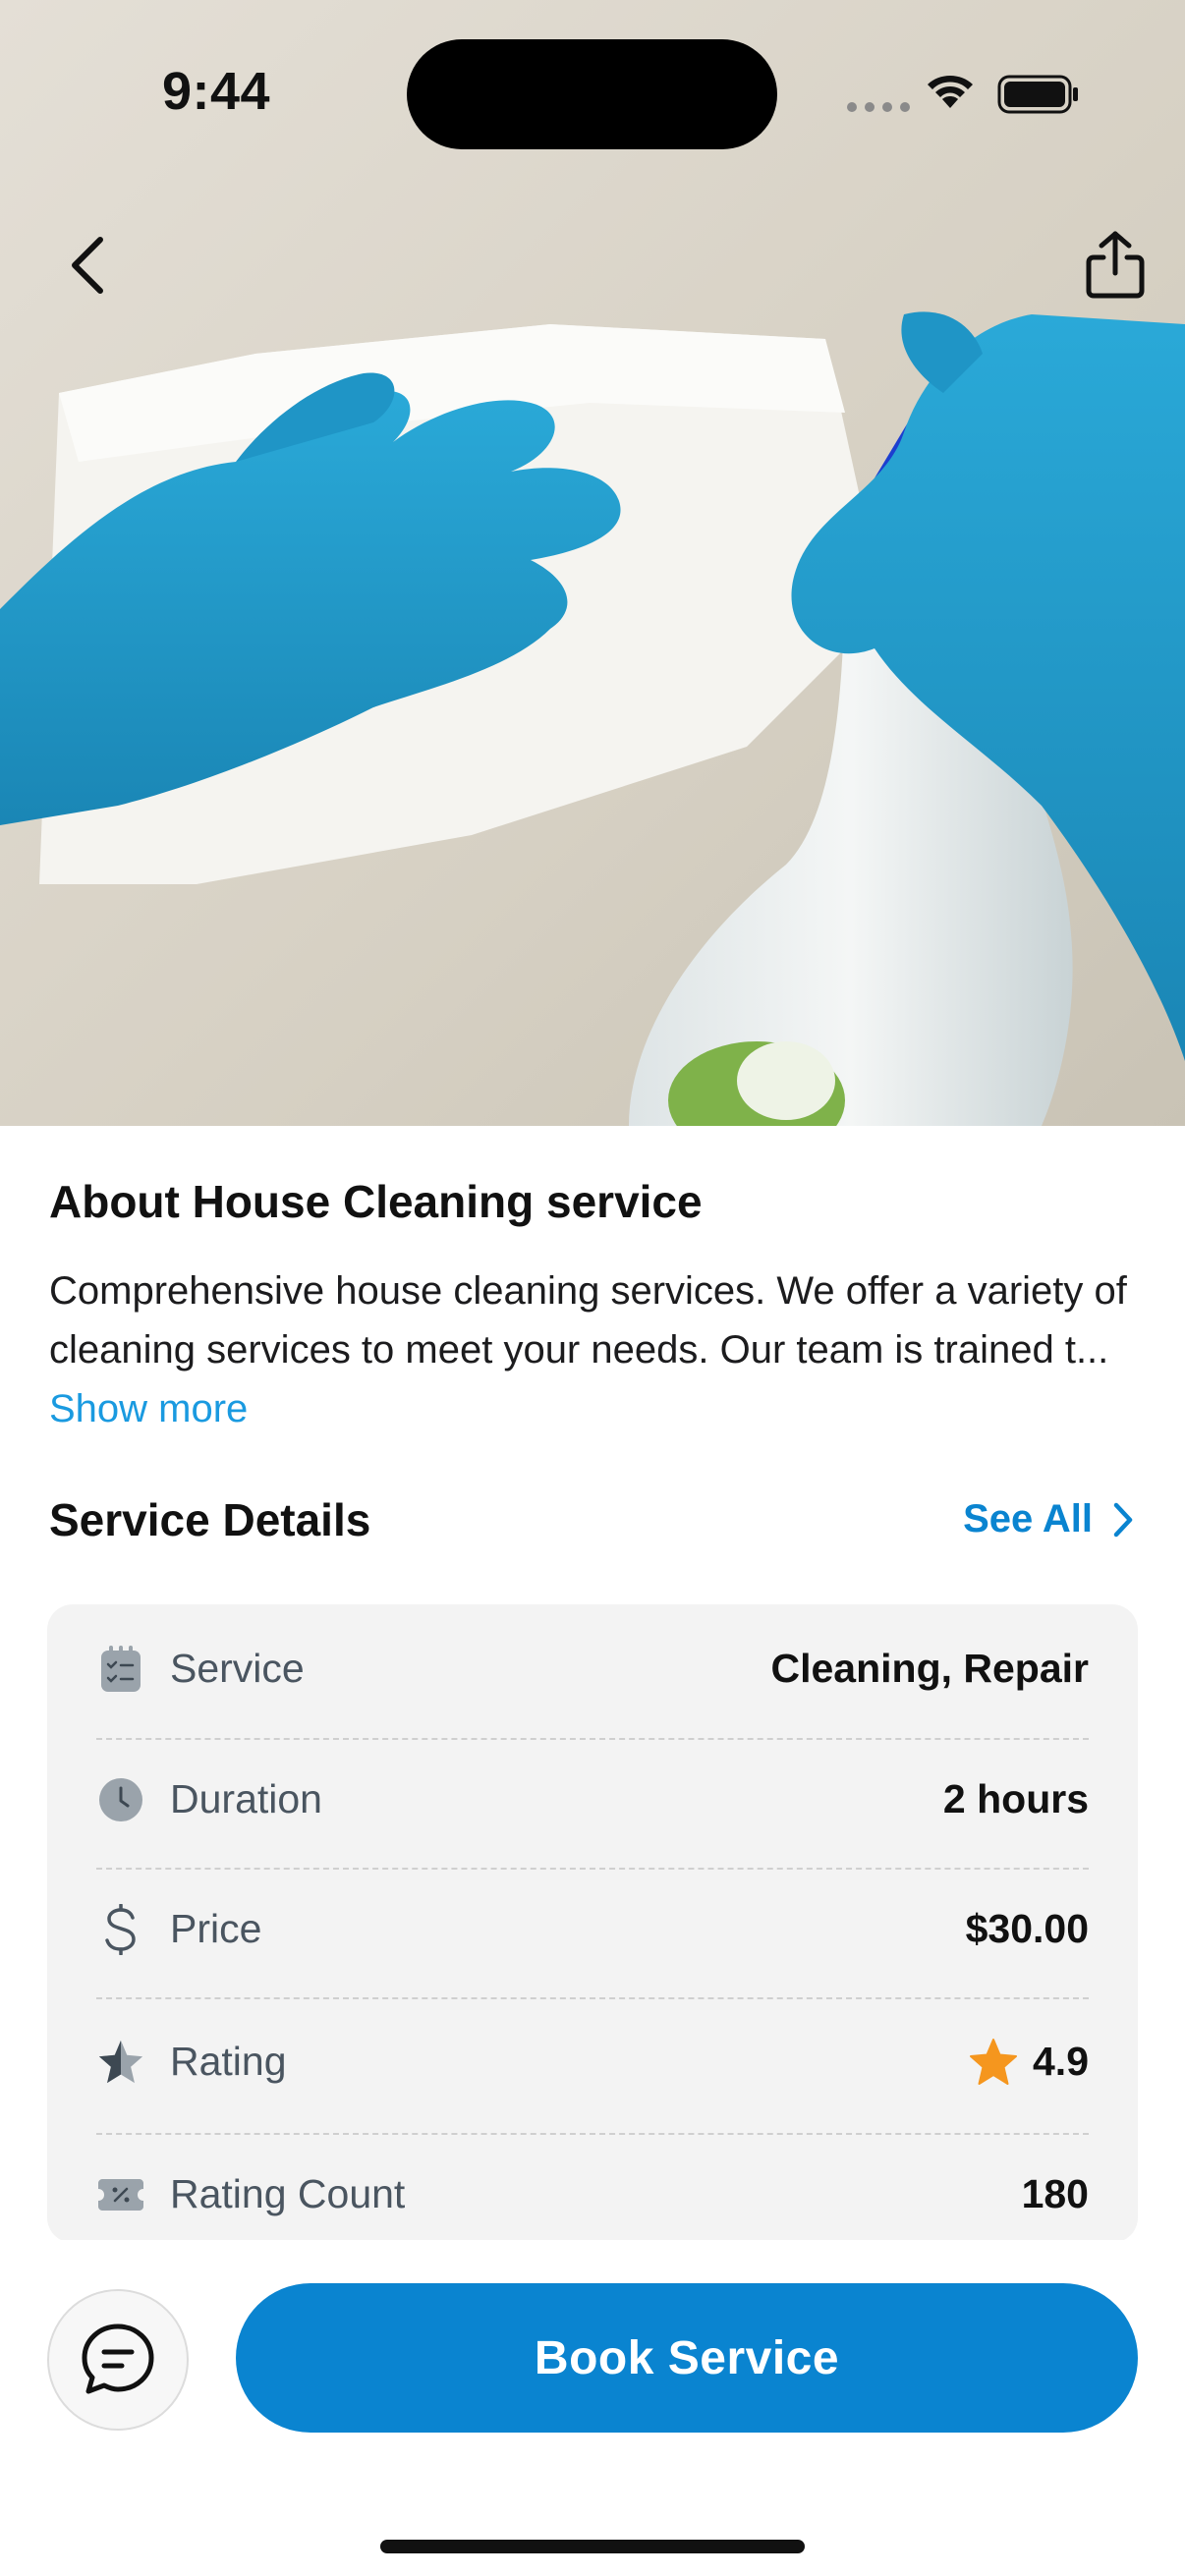  I want to click on bottom-action-bar: Book Service, so click(592, 2408).